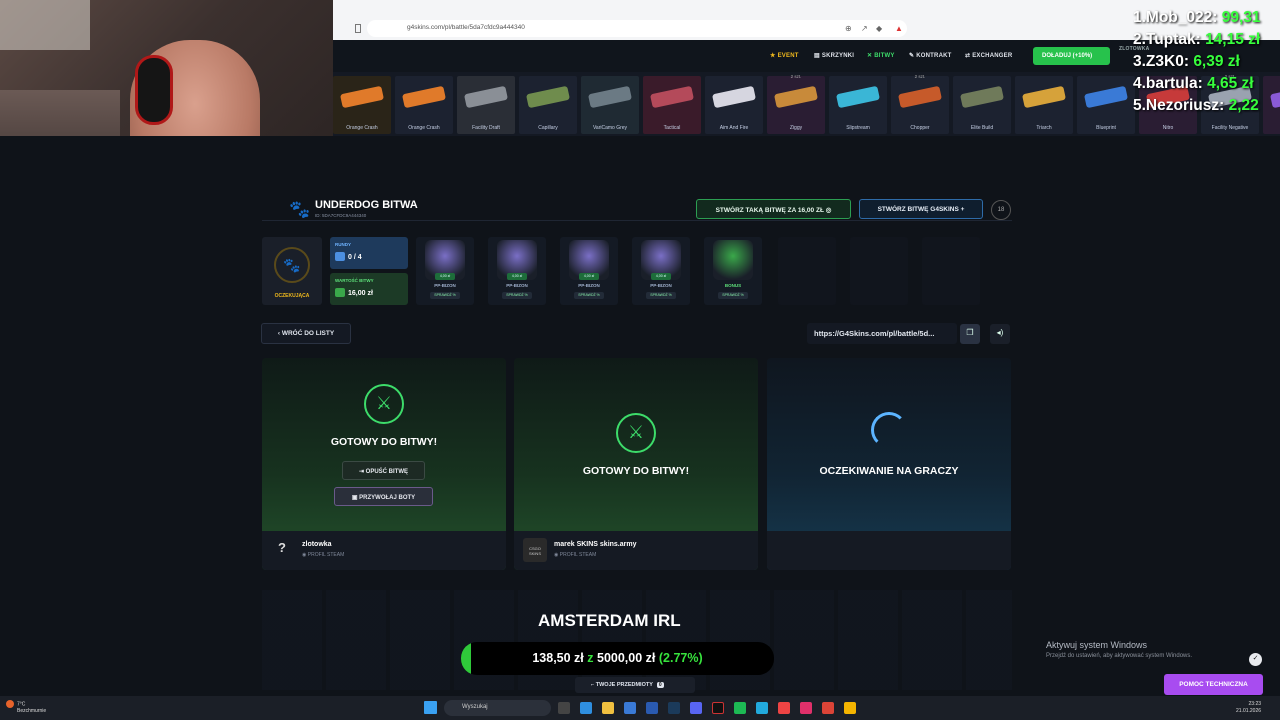  I want to click on weather-widget: 7°C Bezchmurnie, so click(26, 707).